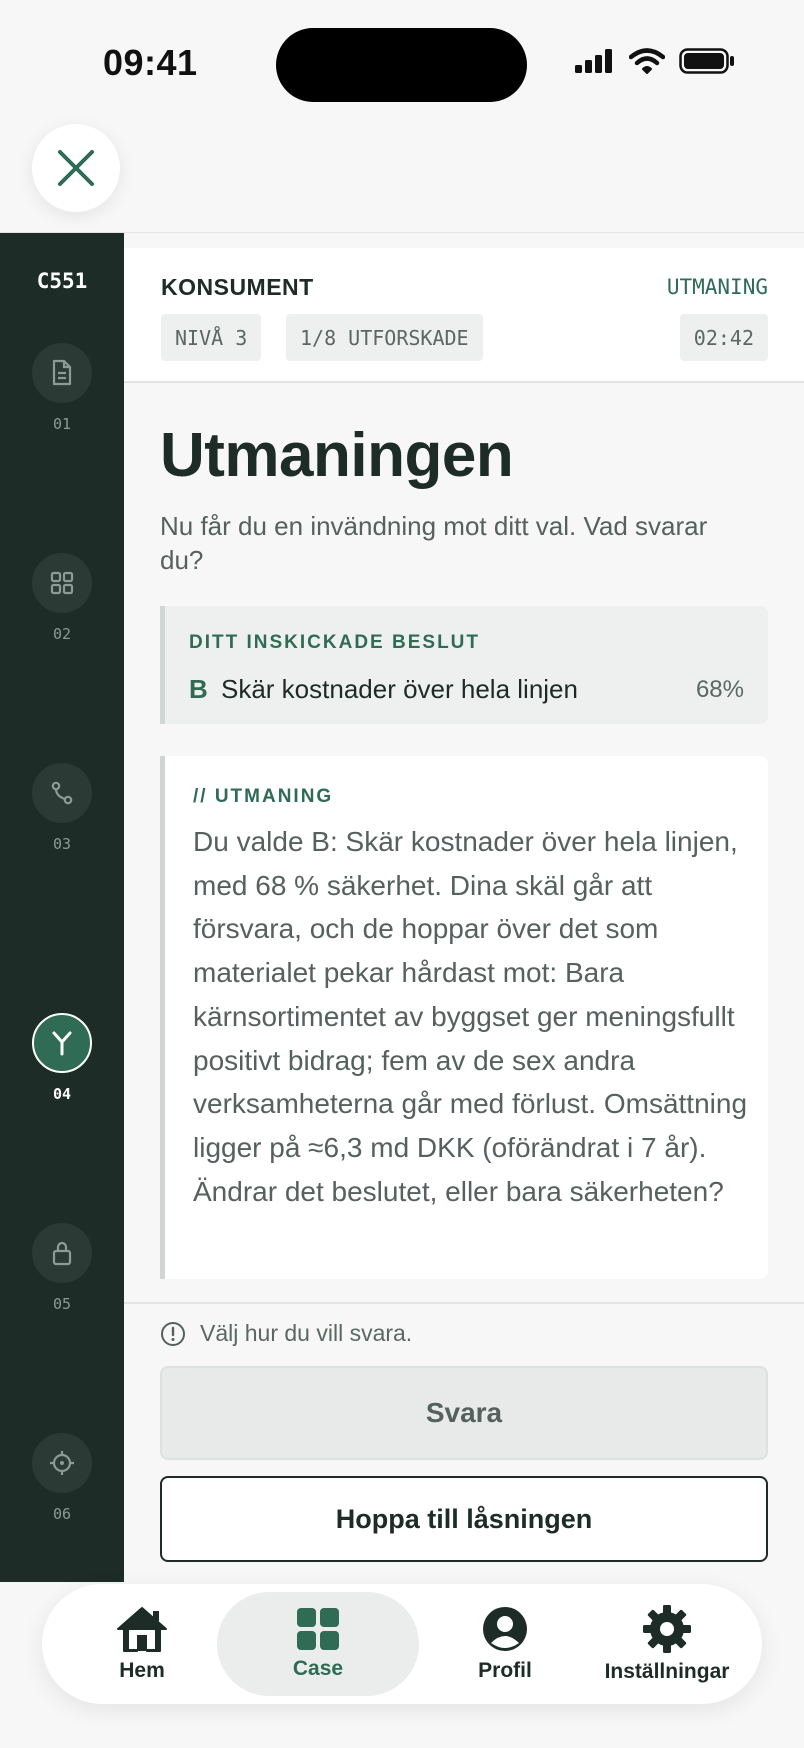 The height and width of the screenshot is (1748, 804). I want to click on response-hint: Välj hur du vill svara., so click(286, 1333).